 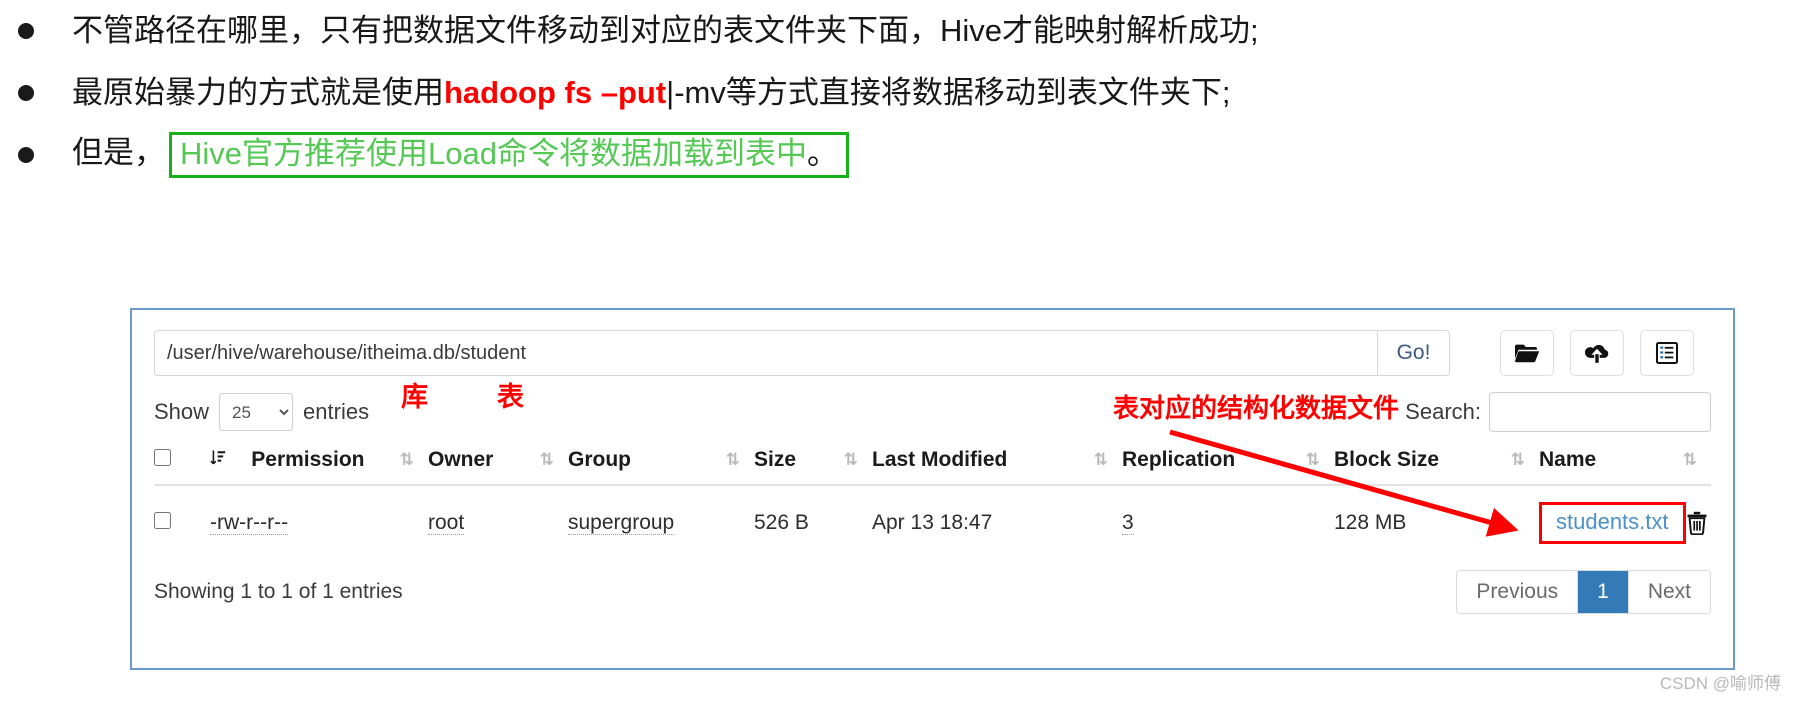 I want to click on last-modified-value: Apr 13 18:47, so click(x=932, y=522).